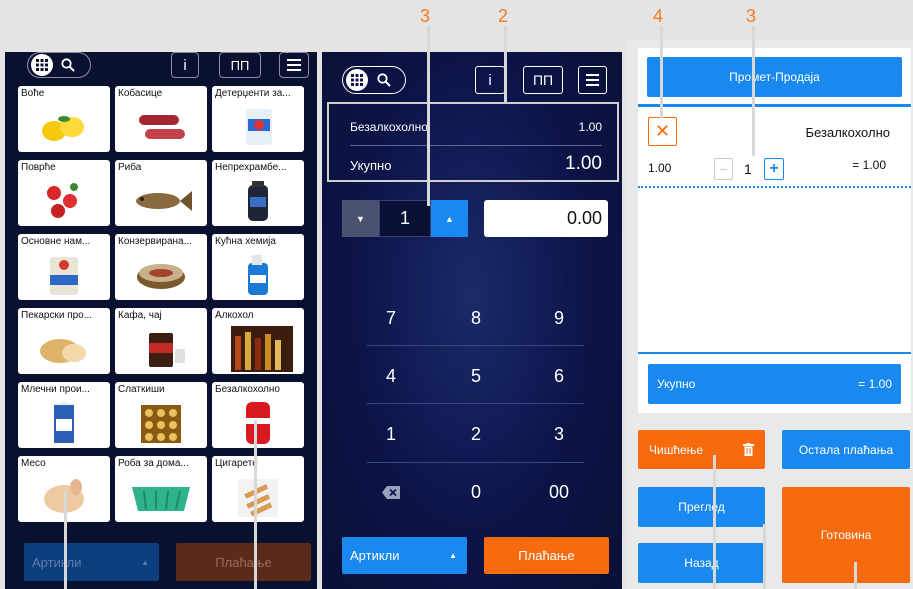  Describe the element at coordinates (662, 131) in the screenshot. I see `remove-item-button: ✕` at that location.